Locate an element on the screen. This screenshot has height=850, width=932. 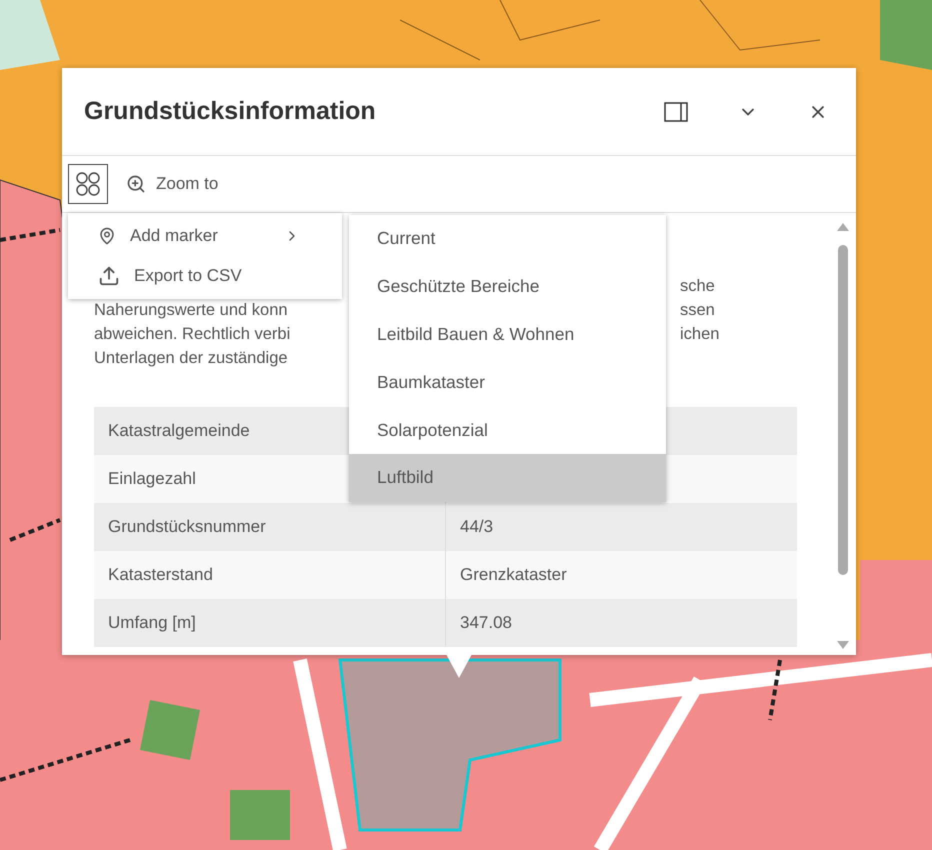
description-text: ssen is located at coordinates (697, 310).